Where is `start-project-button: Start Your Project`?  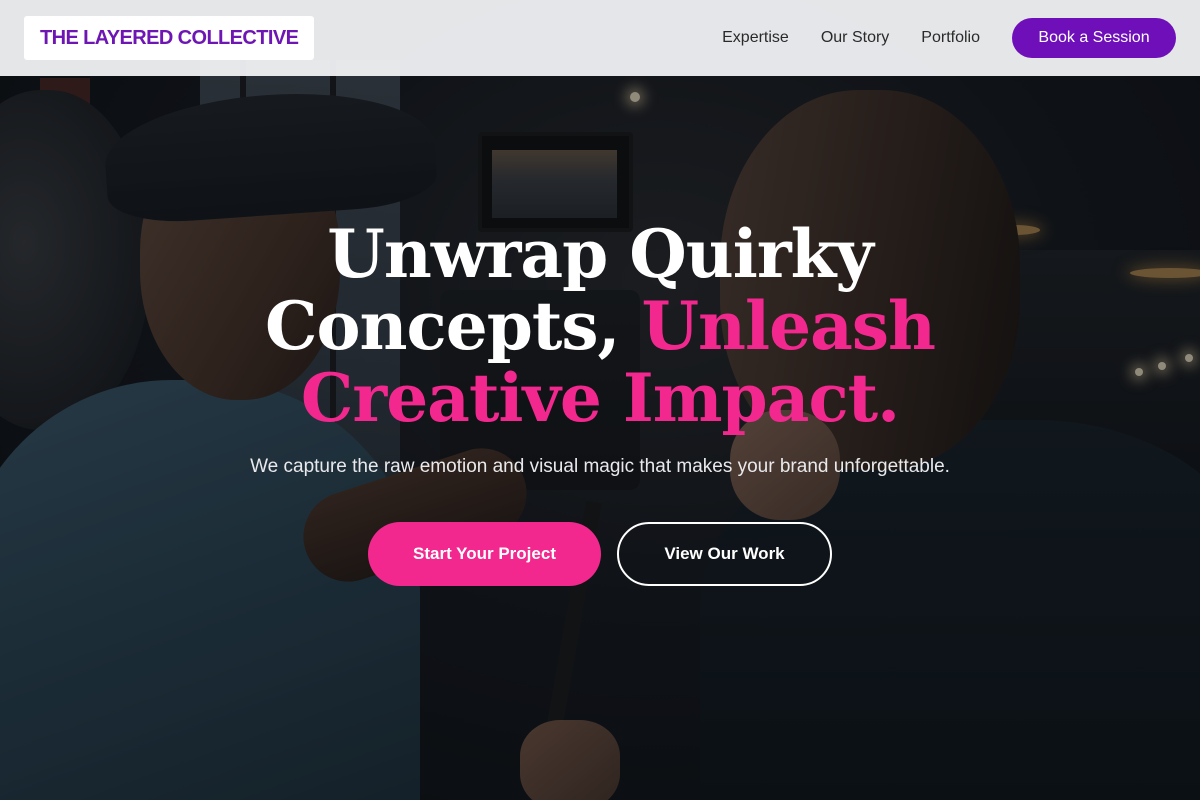 start-project-button: Start Your Project is located at coordinates (484, 554).